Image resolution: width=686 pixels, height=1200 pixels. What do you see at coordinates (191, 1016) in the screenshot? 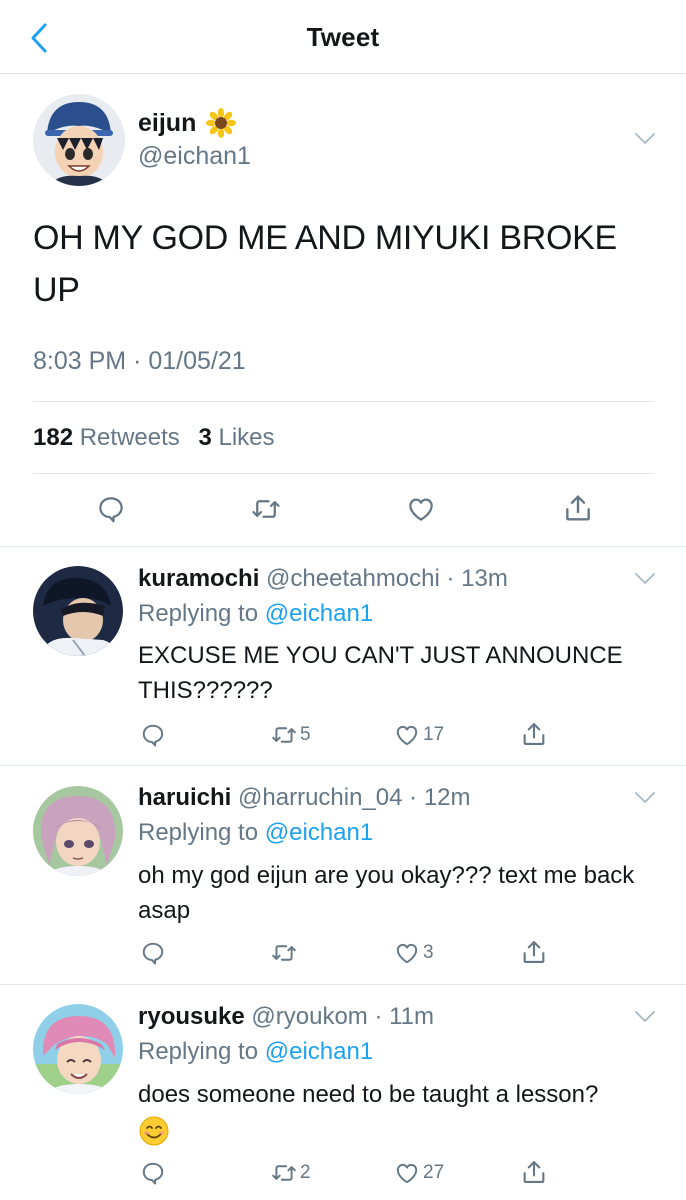
I see `reply-author-name: ryousuke` at bounding box center [191, 1016].